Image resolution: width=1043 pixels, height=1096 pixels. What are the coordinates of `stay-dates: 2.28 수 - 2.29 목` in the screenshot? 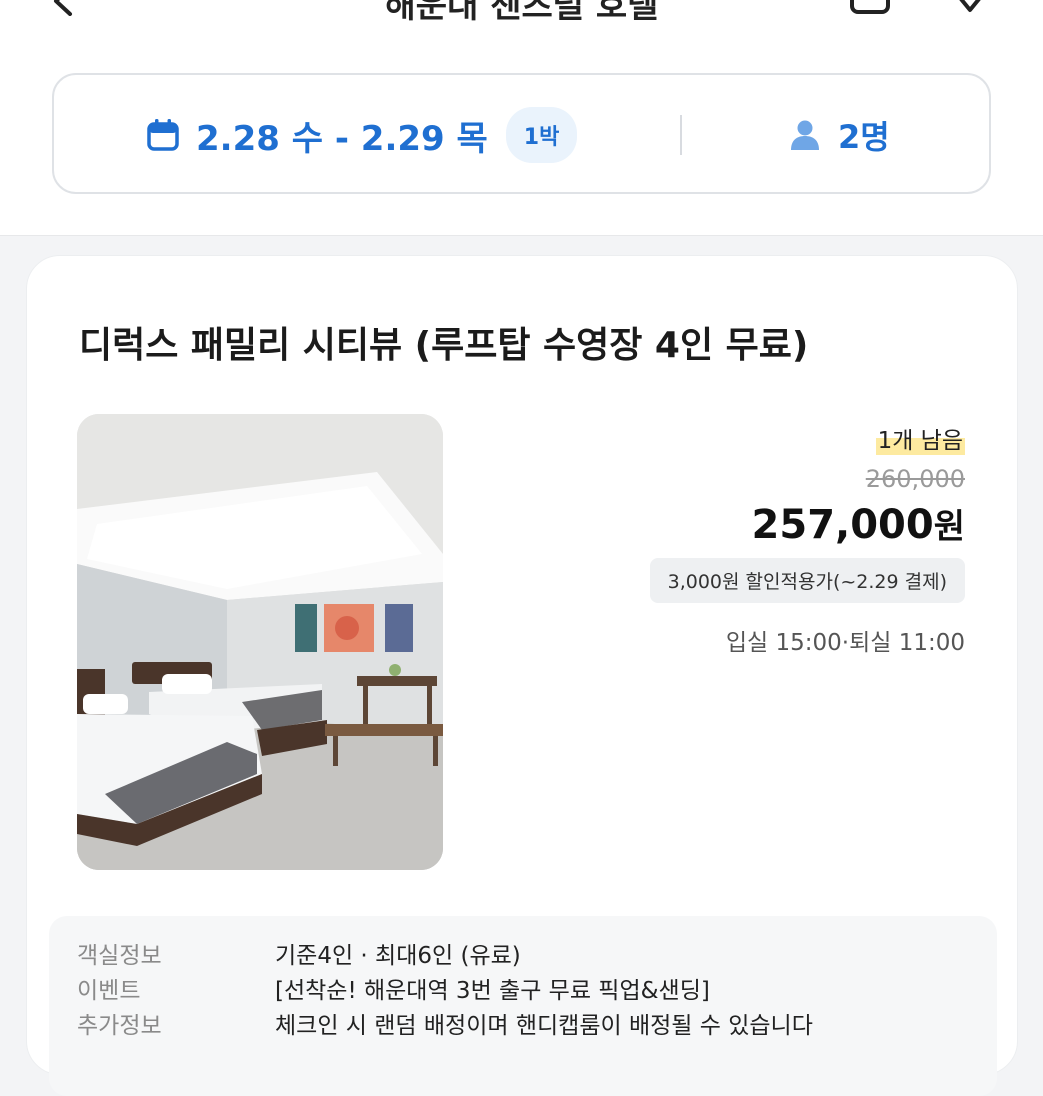 It's located at (342, 138).